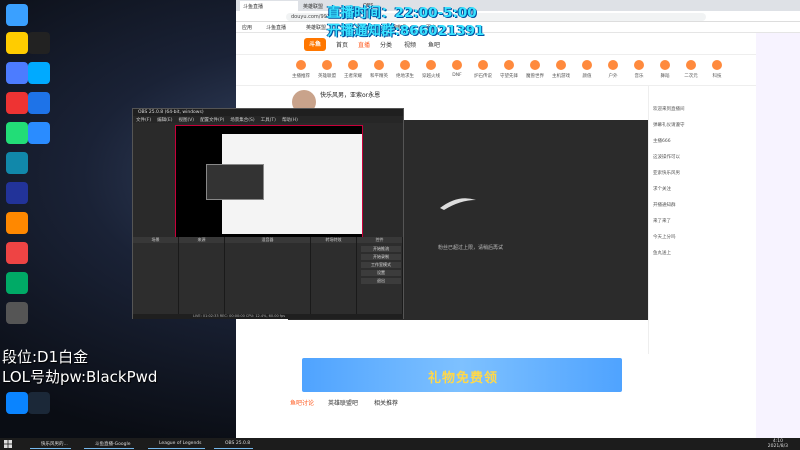 The width and height of the screenshot is (800, 450). What do you see at coordinates (186, 120) in the screenshot?
I see `obs-menu-item: 视图(V)` at bounding box center [186, 120].